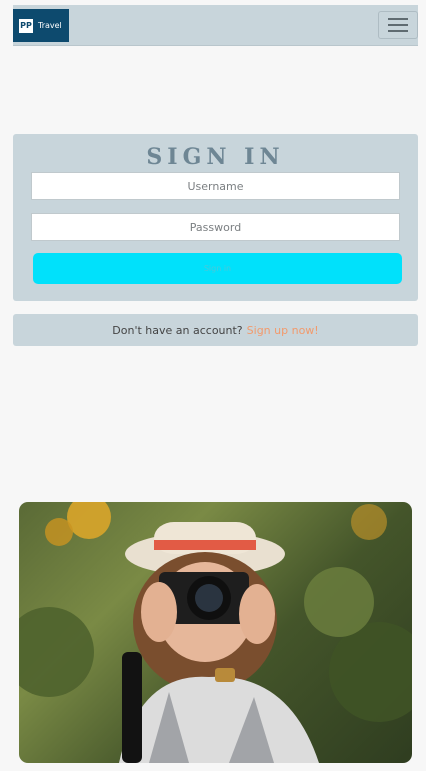 The image size is (426, 771). What do you see at coordinates (50, 25) in the screenshot?
I see `logo-text: Travel` at bounding box center [50, 25].